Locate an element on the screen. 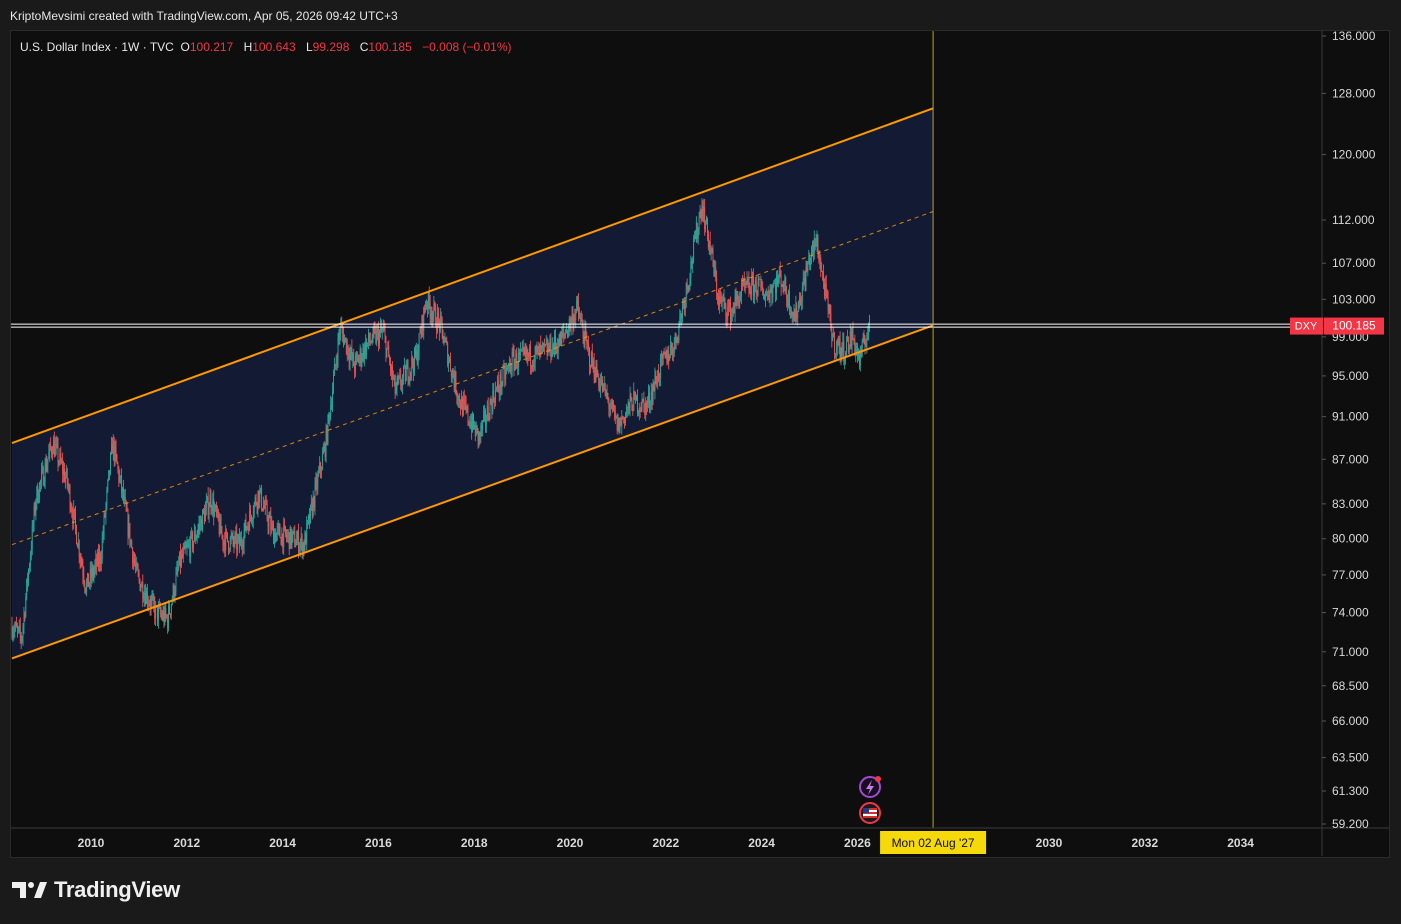  symbol-name: U.S. Dollar Index · 1W · TVC is located at coordinates (97, 47).